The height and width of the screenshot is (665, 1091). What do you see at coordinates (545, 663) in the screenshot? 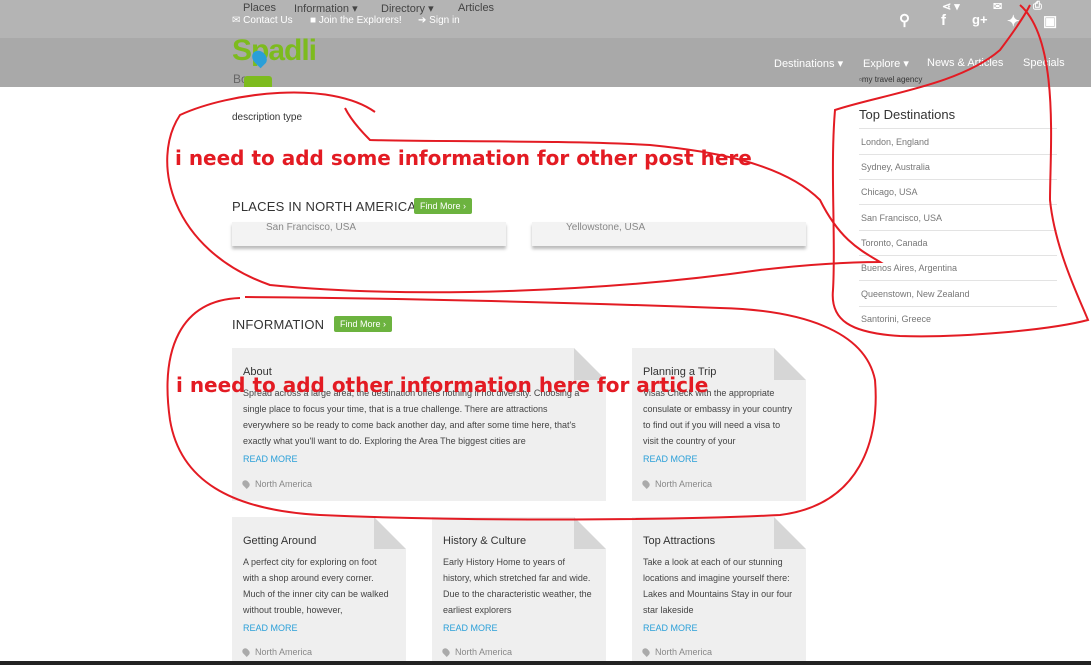
I see `bottom-bar` at bounding box center [545, 663].